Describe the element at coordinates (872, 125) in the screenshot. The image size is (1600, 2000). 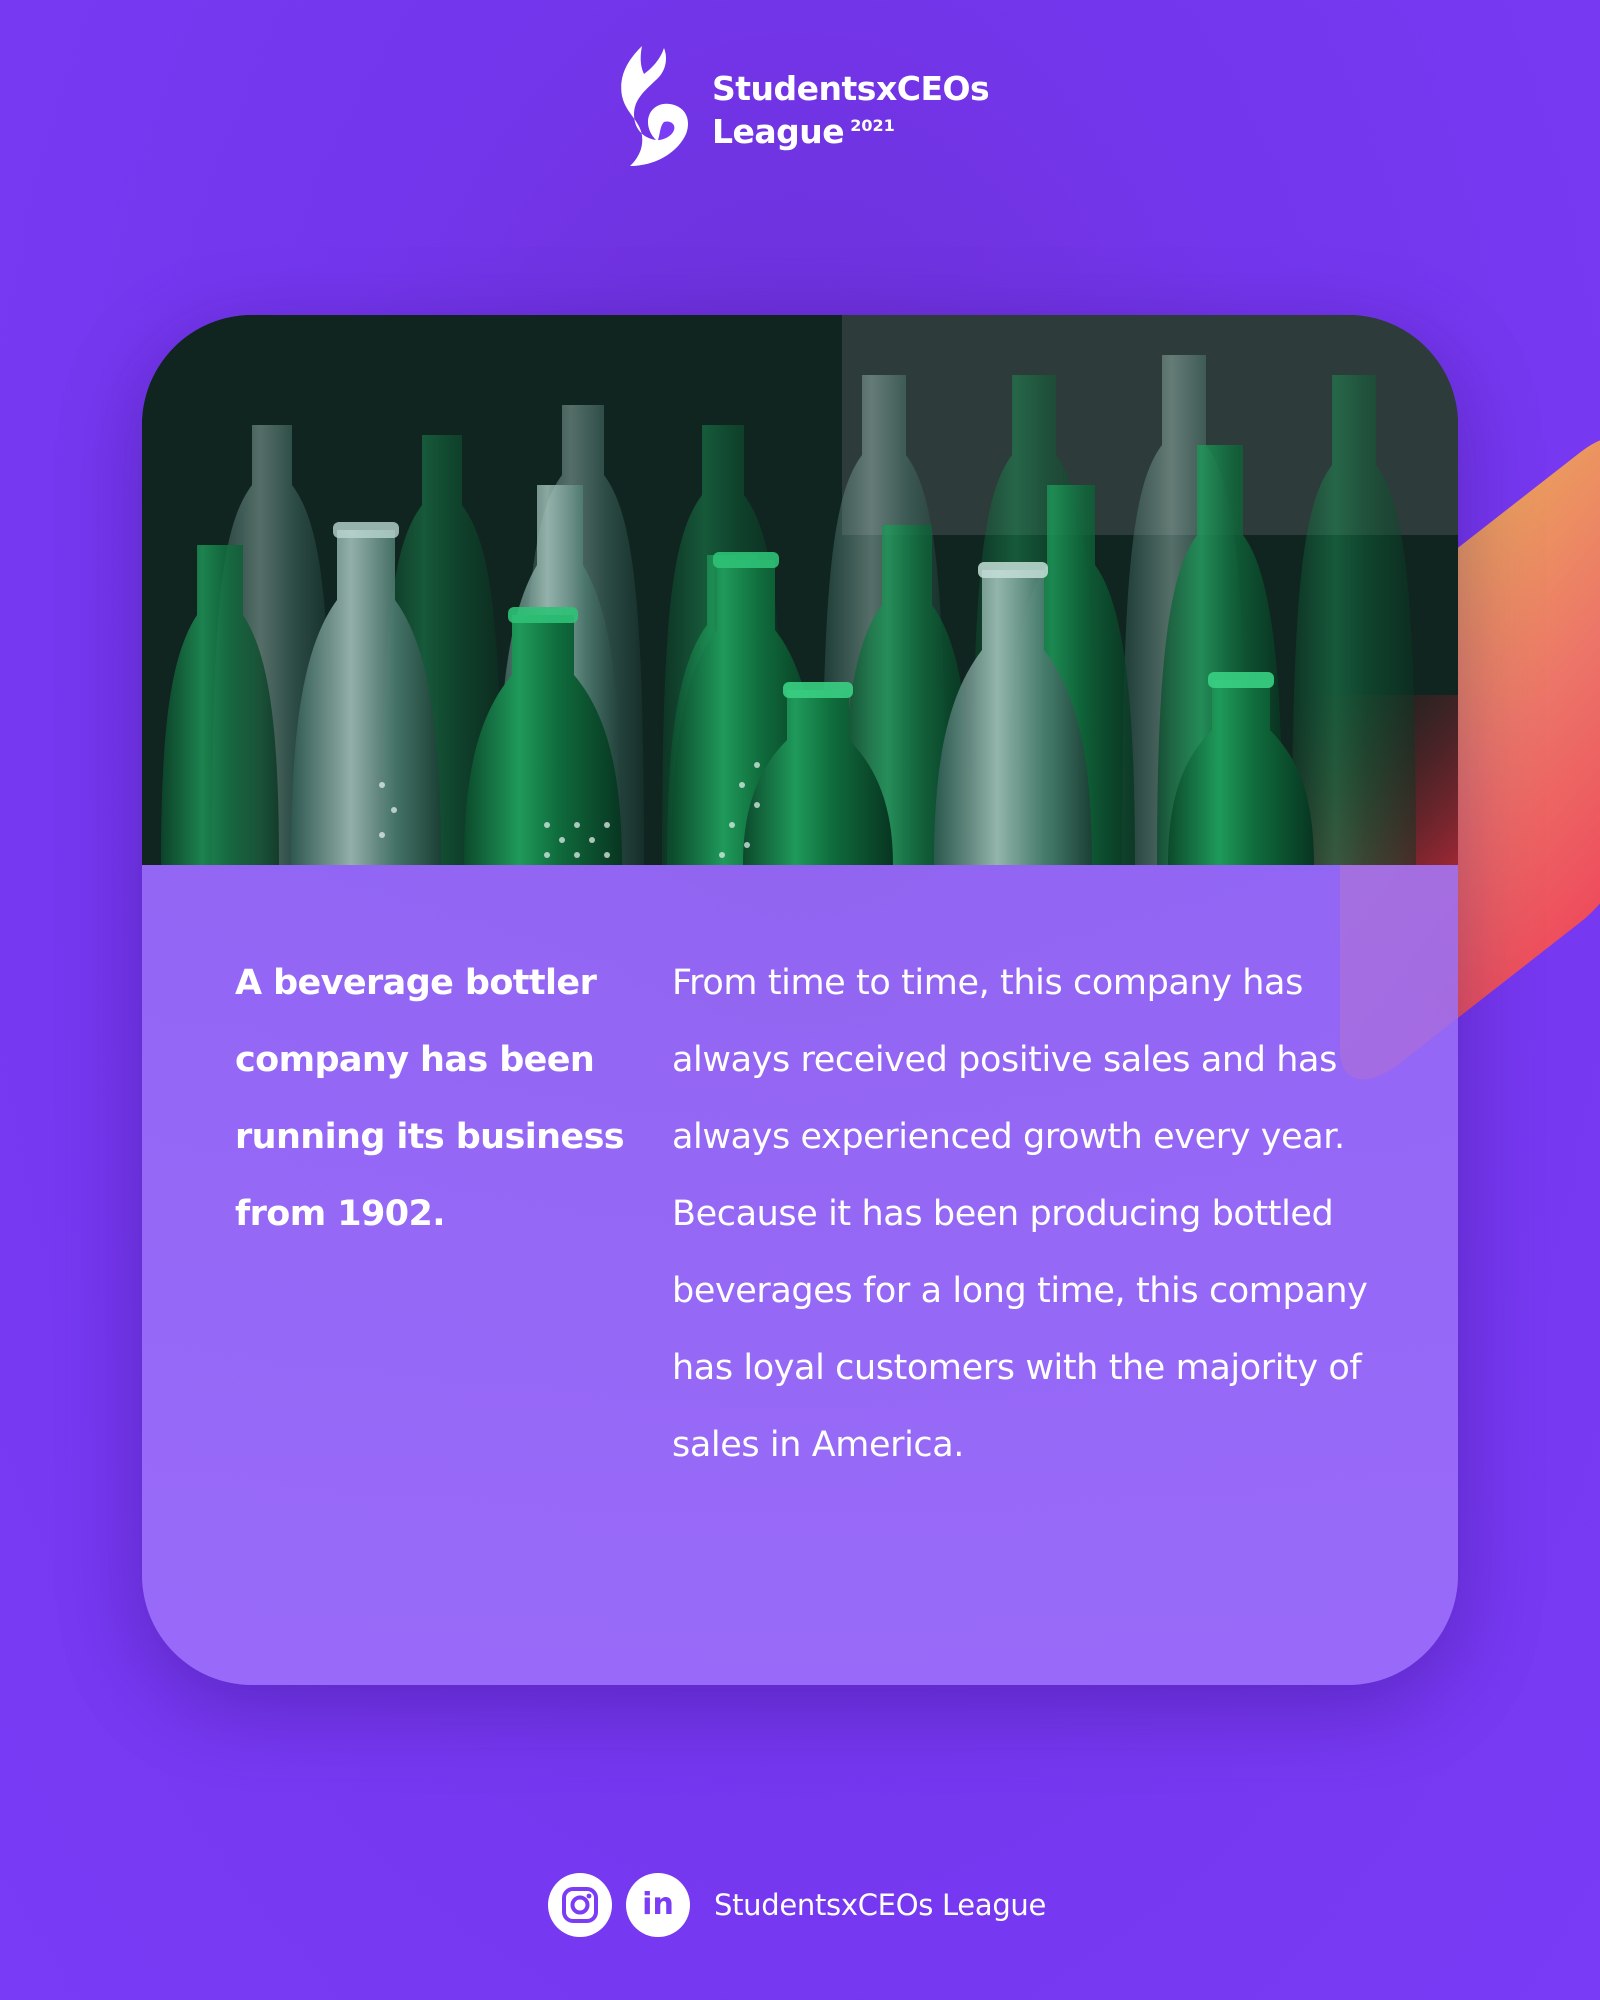
I see `brand-year: 2021` at that location.